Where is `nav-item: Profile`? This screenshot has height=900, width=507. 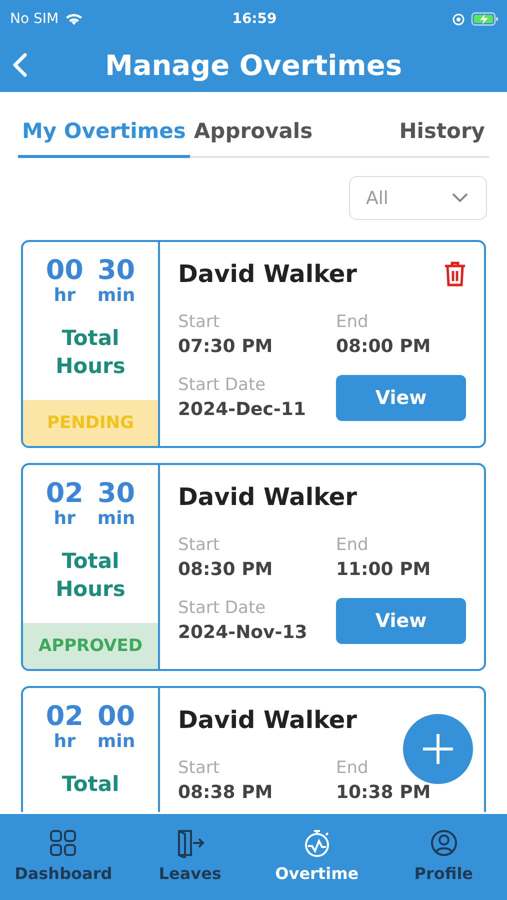
nav-item: Profile is located at coordinates (443, 857).